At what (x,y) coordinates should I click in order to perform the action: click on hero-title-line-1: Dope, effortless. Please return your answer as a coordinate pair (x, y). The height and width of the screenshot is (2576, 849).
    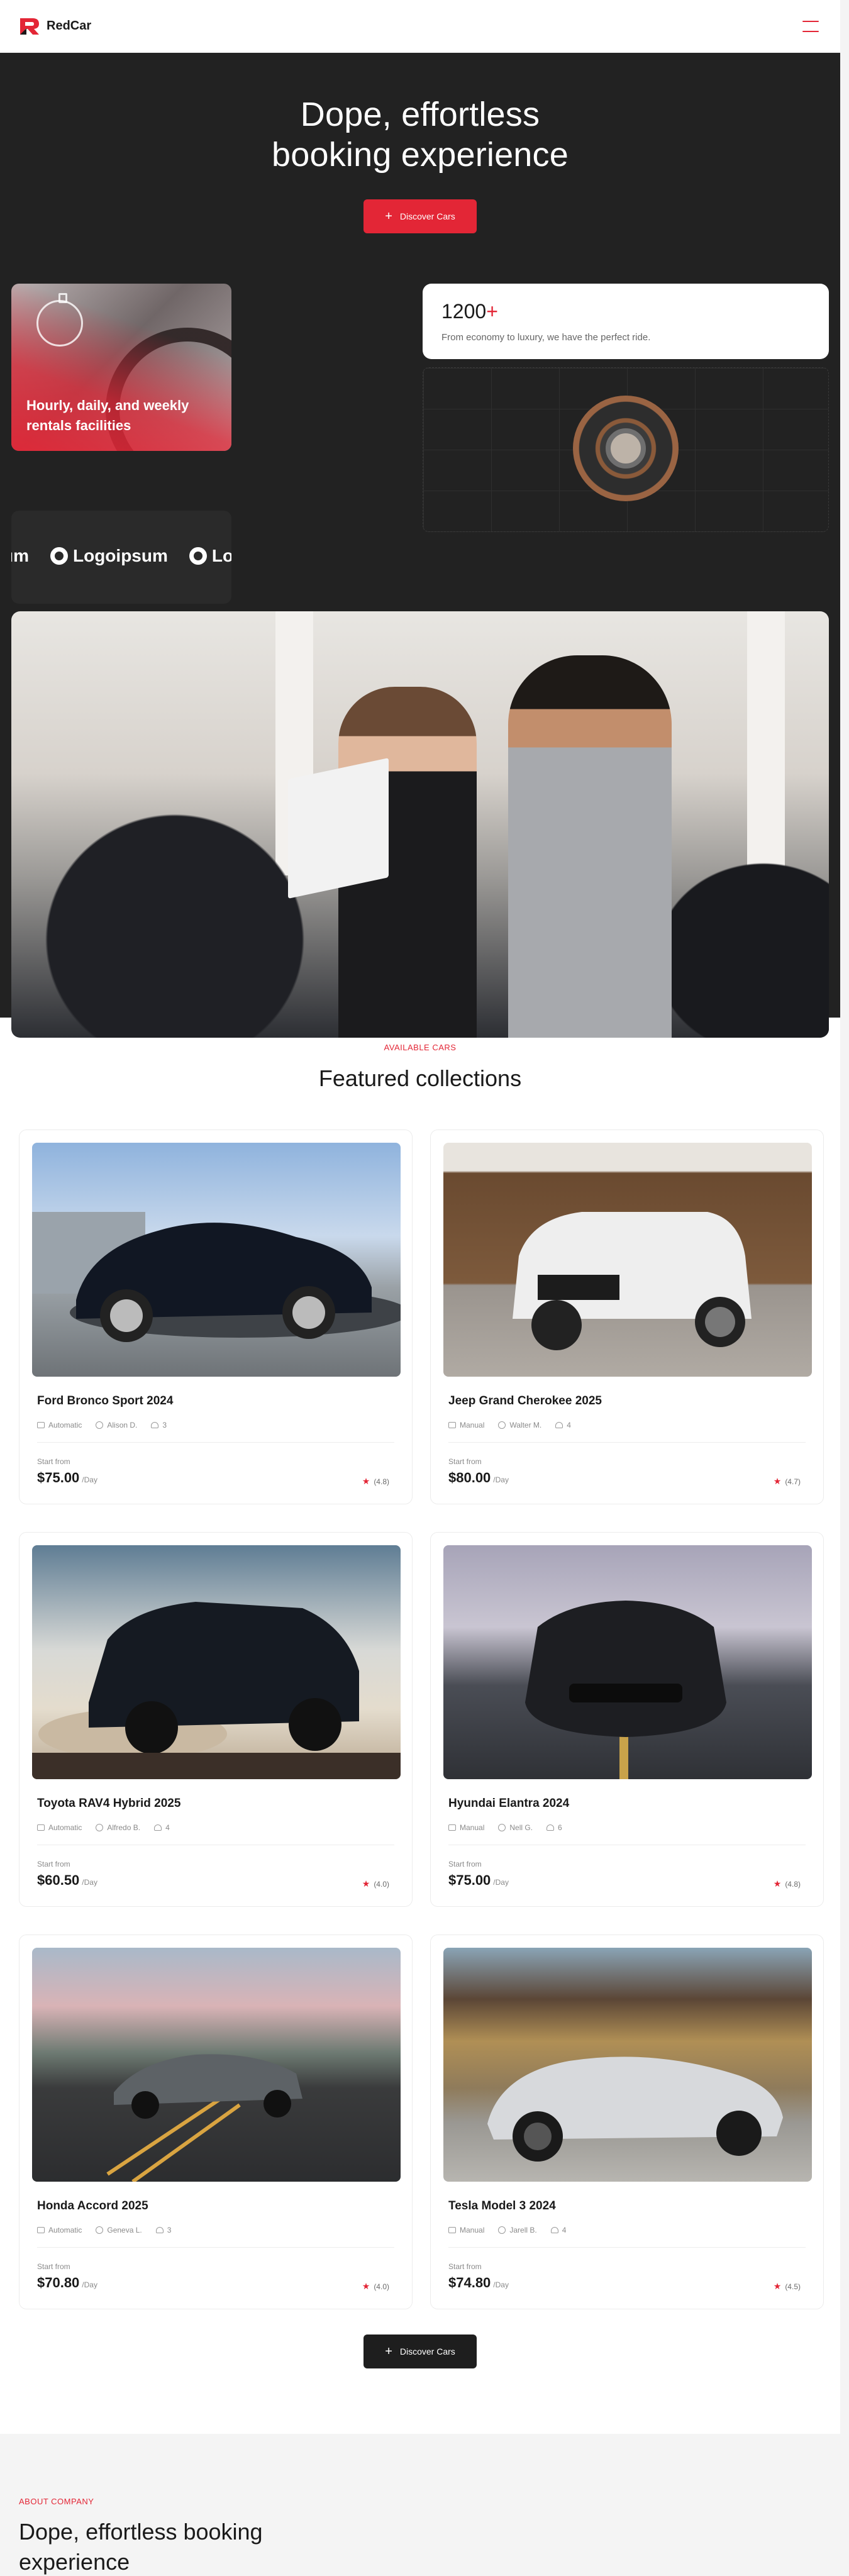
    Looking at the image, I should click on (420, 114).